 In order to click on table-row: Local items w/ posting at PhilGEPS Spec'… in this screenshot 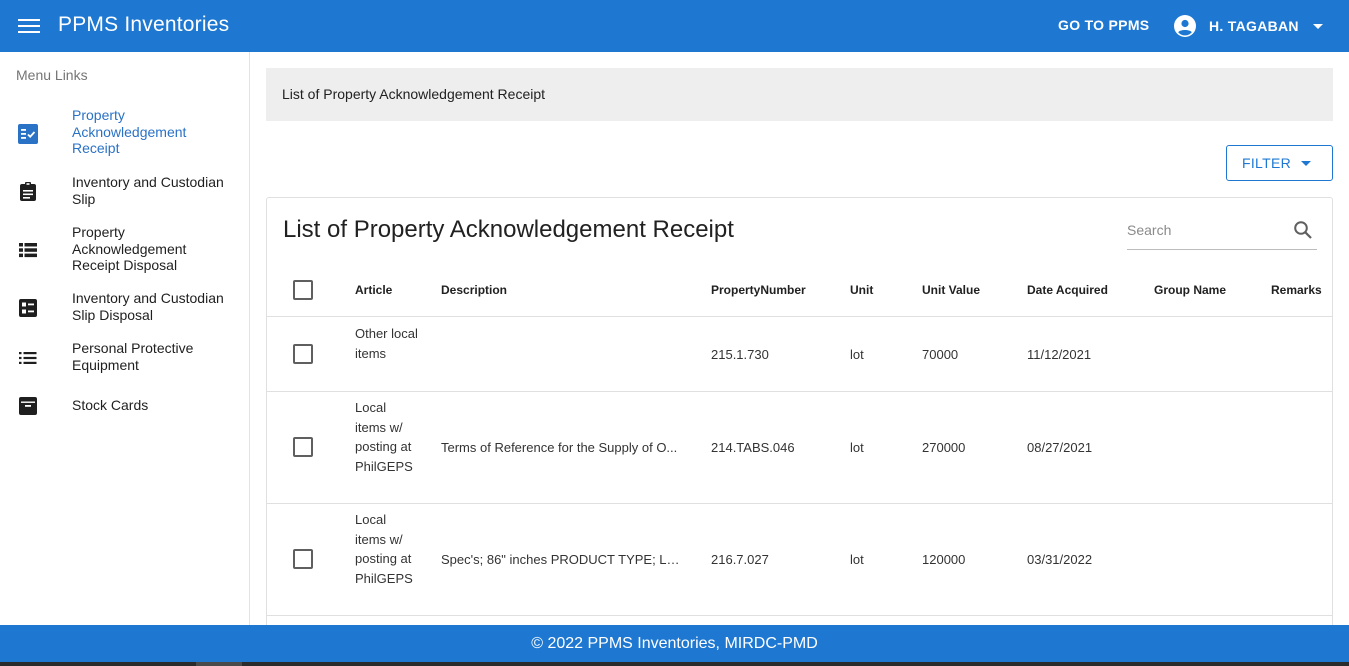, I will do `click(799, 560)`.